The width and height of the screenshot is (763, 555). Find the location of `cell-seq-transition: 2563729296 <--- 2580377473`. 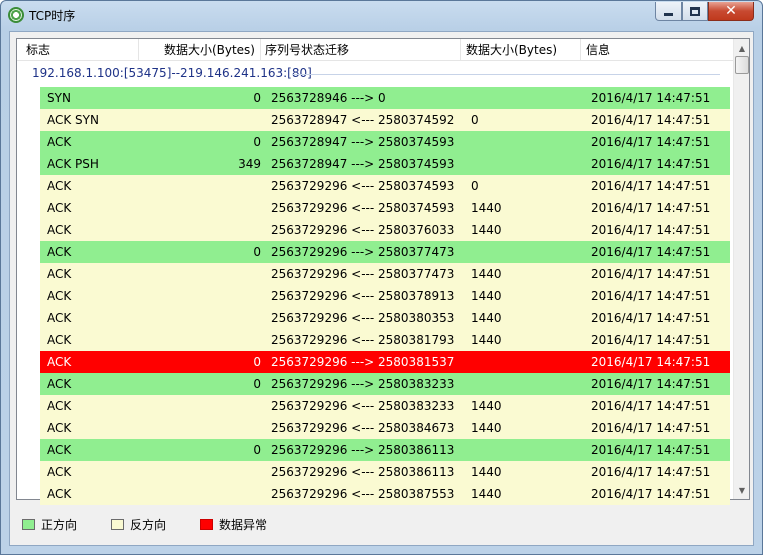

cell-seq-transition: 2563729296 <--- 2580377473 is located at coordinates (363, 274).